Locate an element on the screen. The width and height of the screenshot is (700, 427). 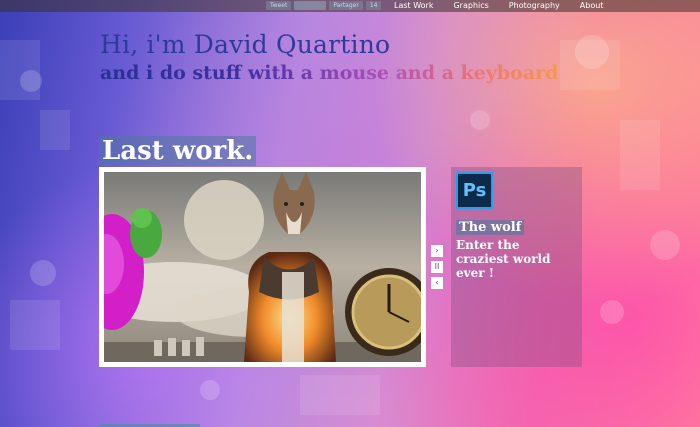
share-count: 14 is located at coordinates (373, 5).